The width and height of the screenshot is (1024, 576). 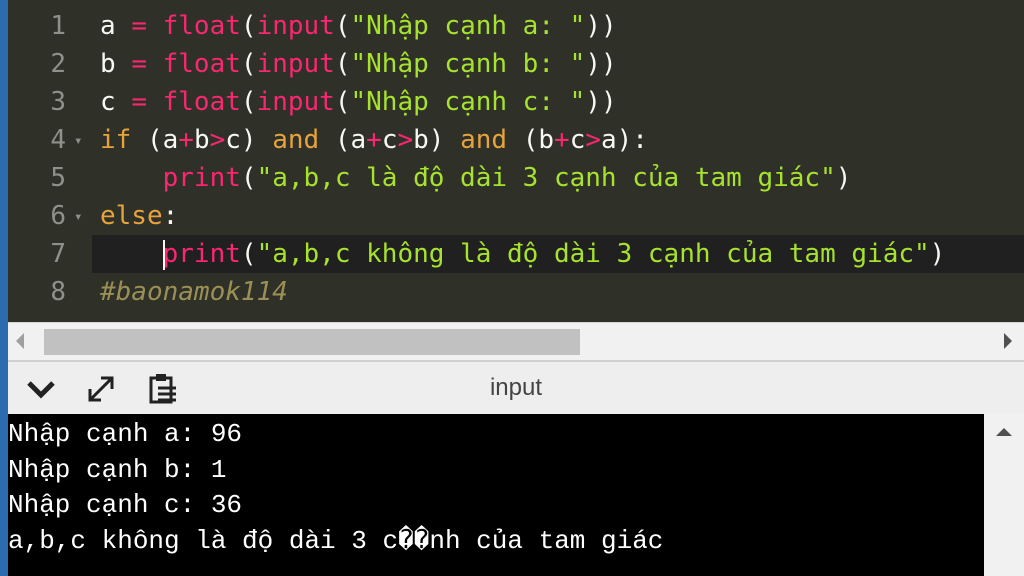 What do you see at coordinates (249, 140) in the screenshot?
I see `code-token: c)` at bounding box center [249, 140].